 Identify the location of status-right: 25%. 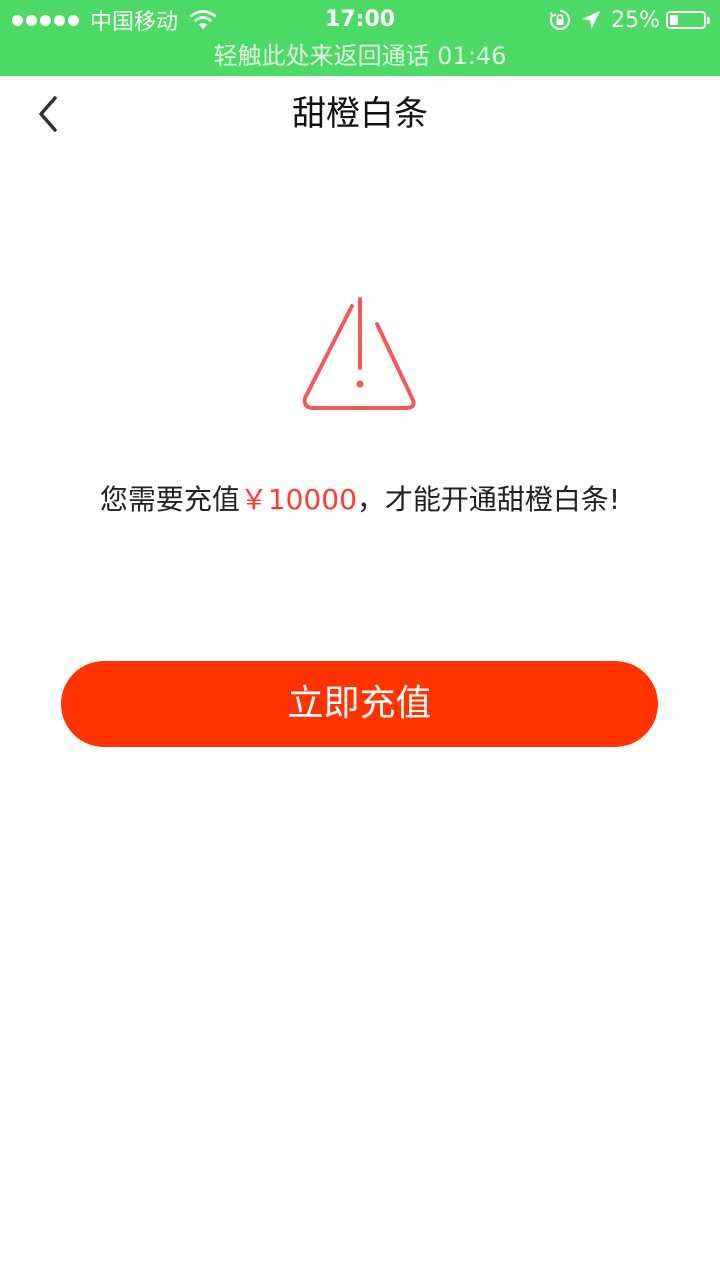
(629, 20).